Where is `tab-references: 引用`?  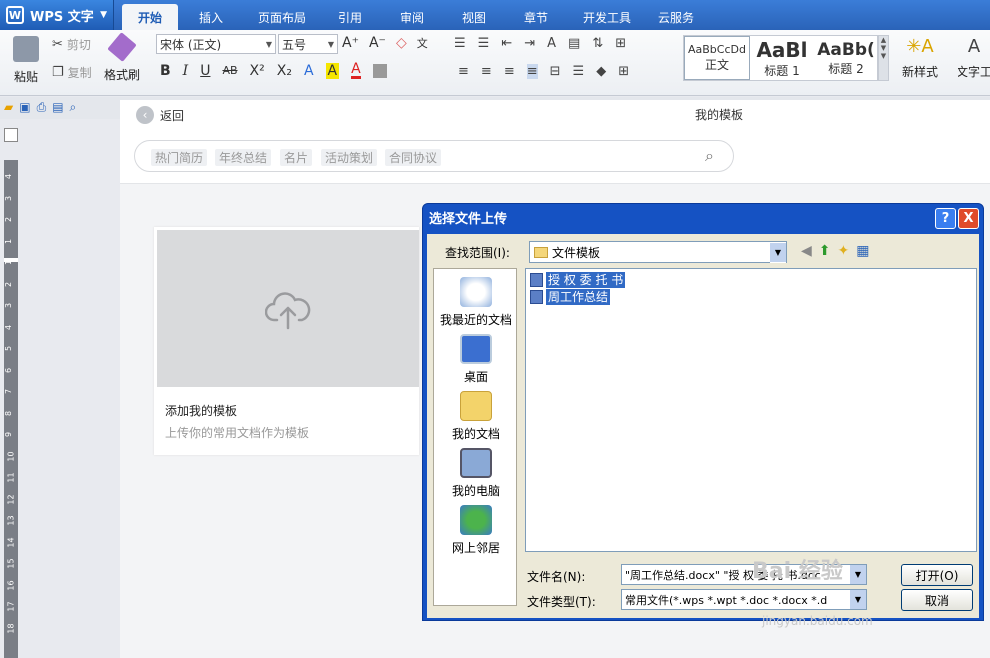
tab-references: 引用 is located at coordinates (350, 17).